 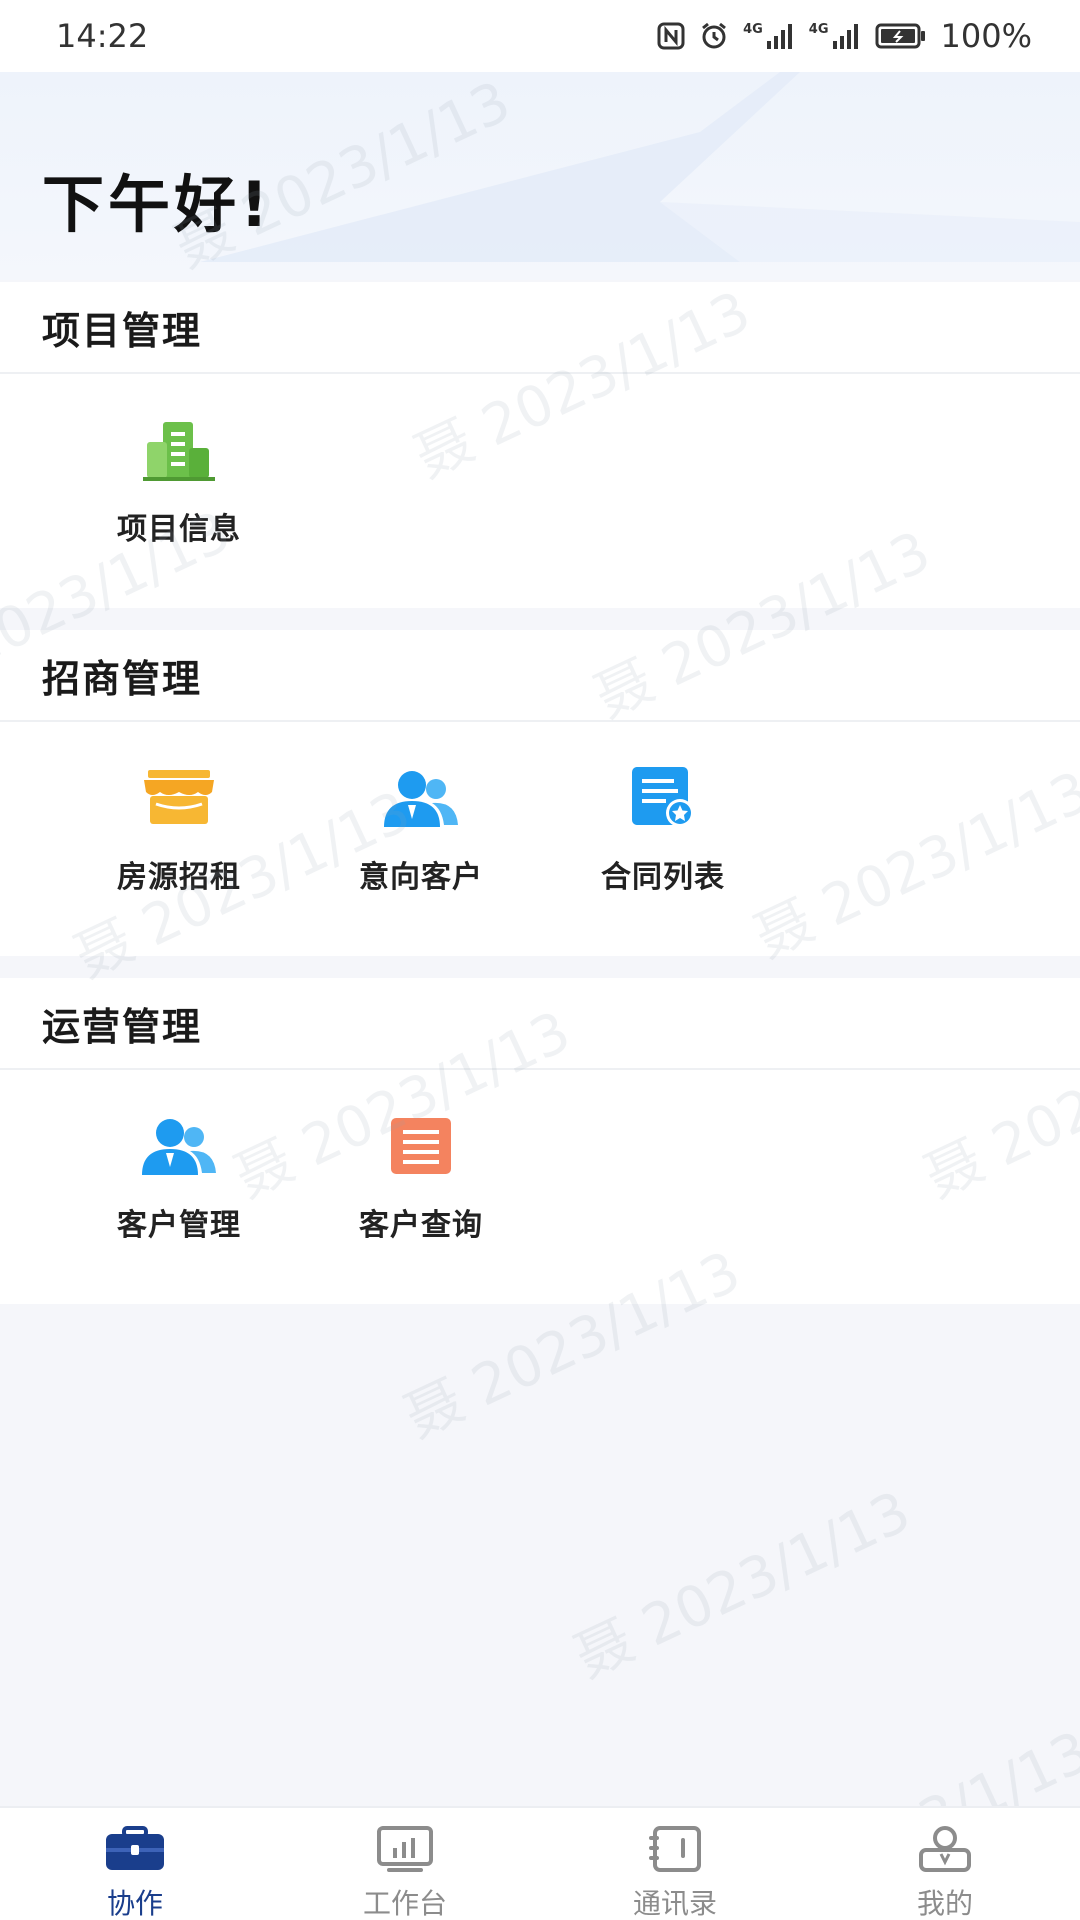 I want to click on contacts-book-icon, so click(x=675, y=1851).